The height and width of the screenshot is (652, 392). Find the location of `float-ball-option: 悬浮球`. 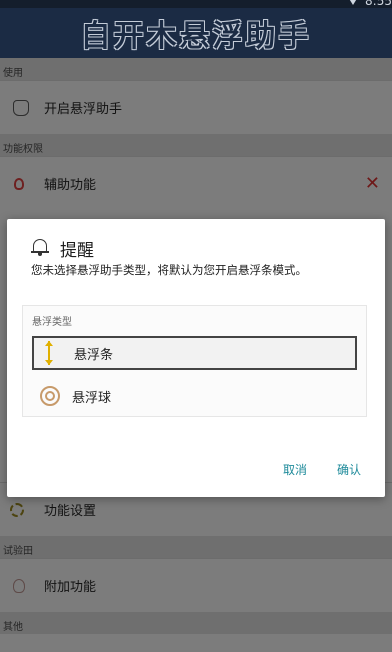

float-ball-option: 悬浮球 is located at coordinates (194, 396).